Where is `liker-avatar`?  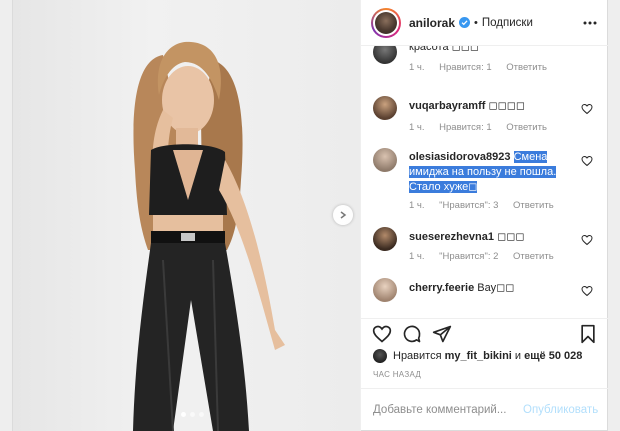
liker-avatar is located at coordinates (380, 356).